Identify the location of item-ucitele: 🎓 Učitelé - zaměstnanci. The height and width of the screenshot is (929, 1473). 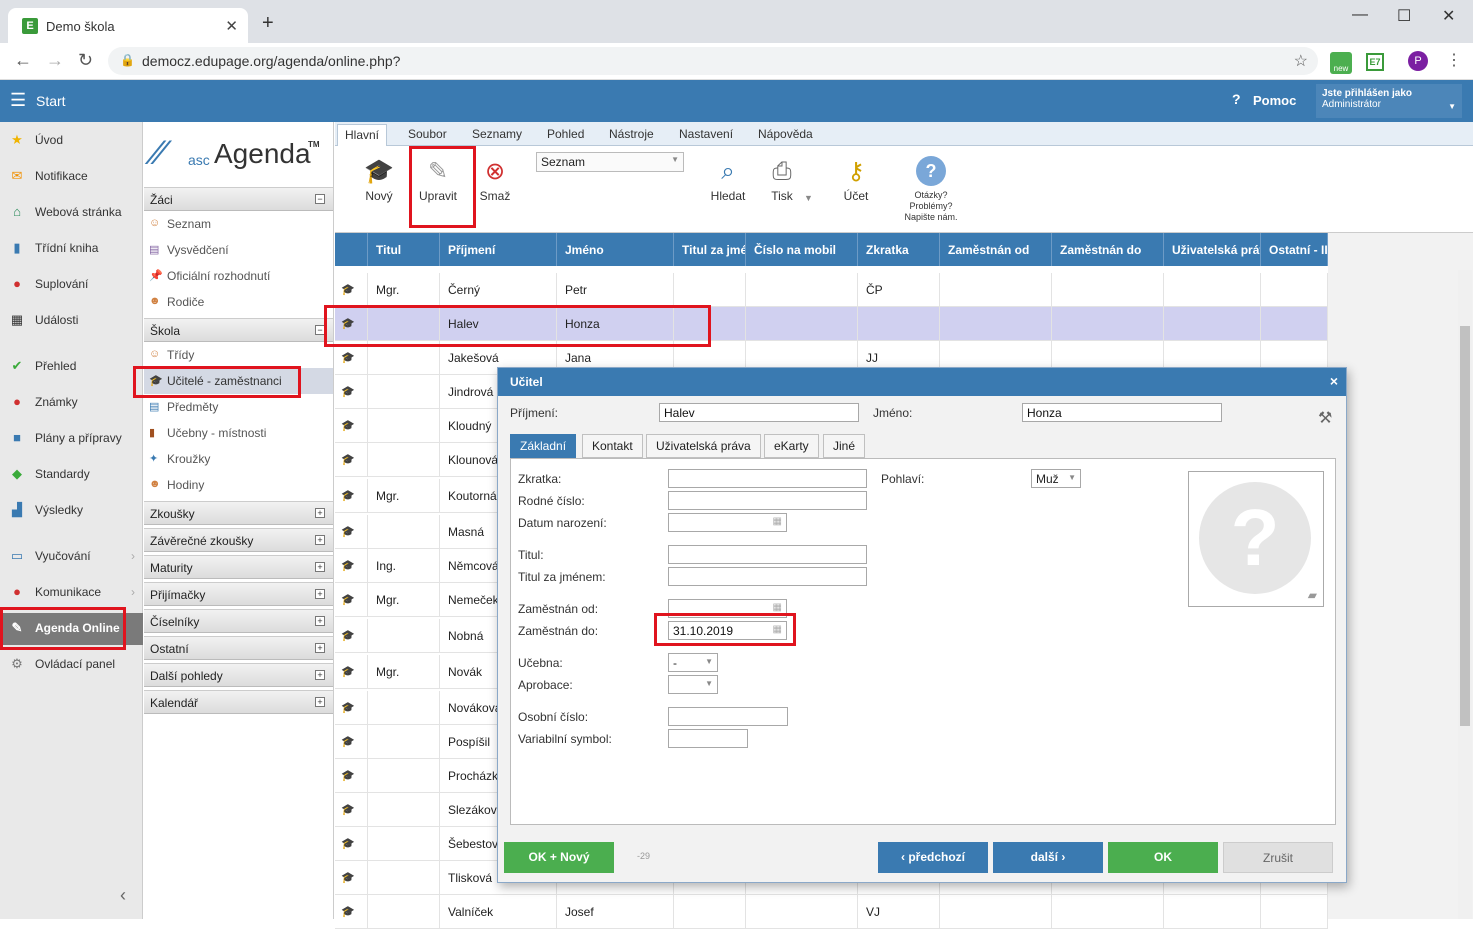
(238, 381).